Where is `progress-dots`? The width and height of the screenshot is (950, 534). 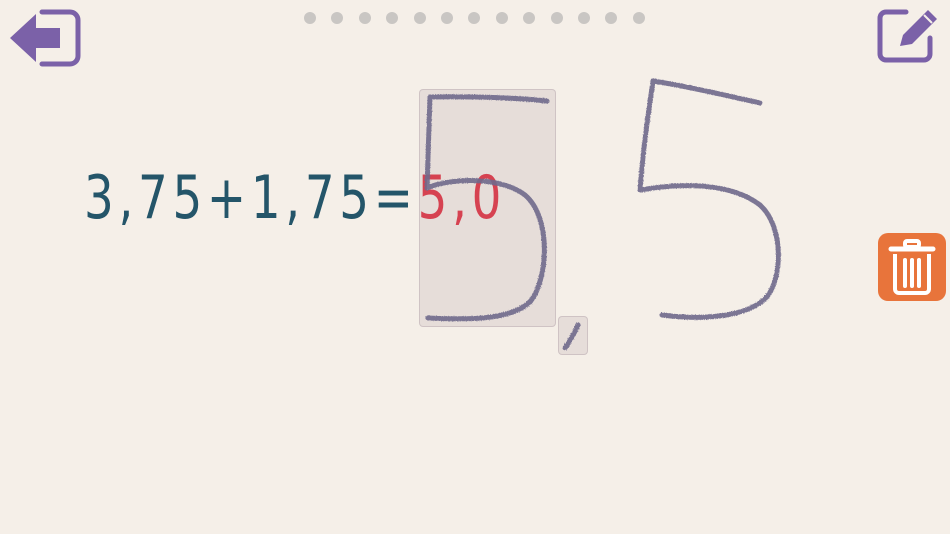
progress-dots is located at coordinates (474, 19).